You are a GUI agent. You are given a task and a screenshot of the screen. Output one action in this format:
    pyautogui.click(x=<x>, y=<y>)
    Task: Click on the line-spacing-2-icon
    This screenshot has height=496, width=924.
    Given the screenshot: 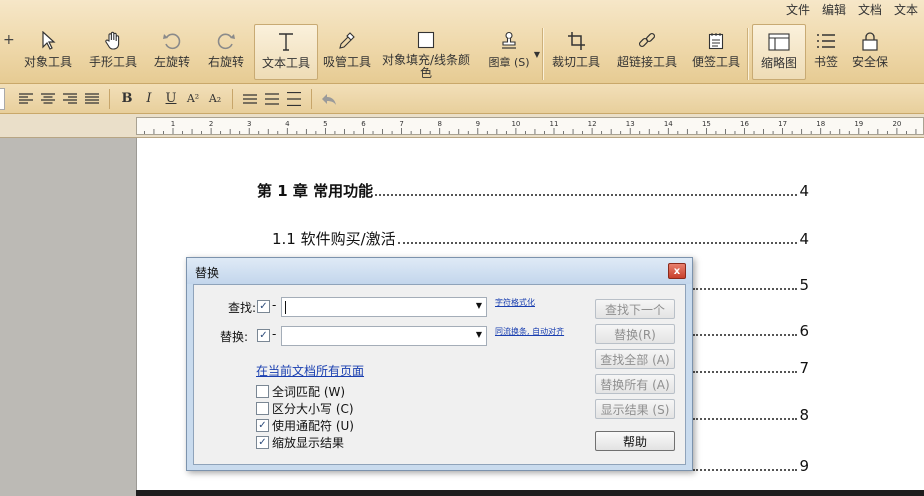 What is the action you would take?
    pyautogui.click(x=272, y=99)
    